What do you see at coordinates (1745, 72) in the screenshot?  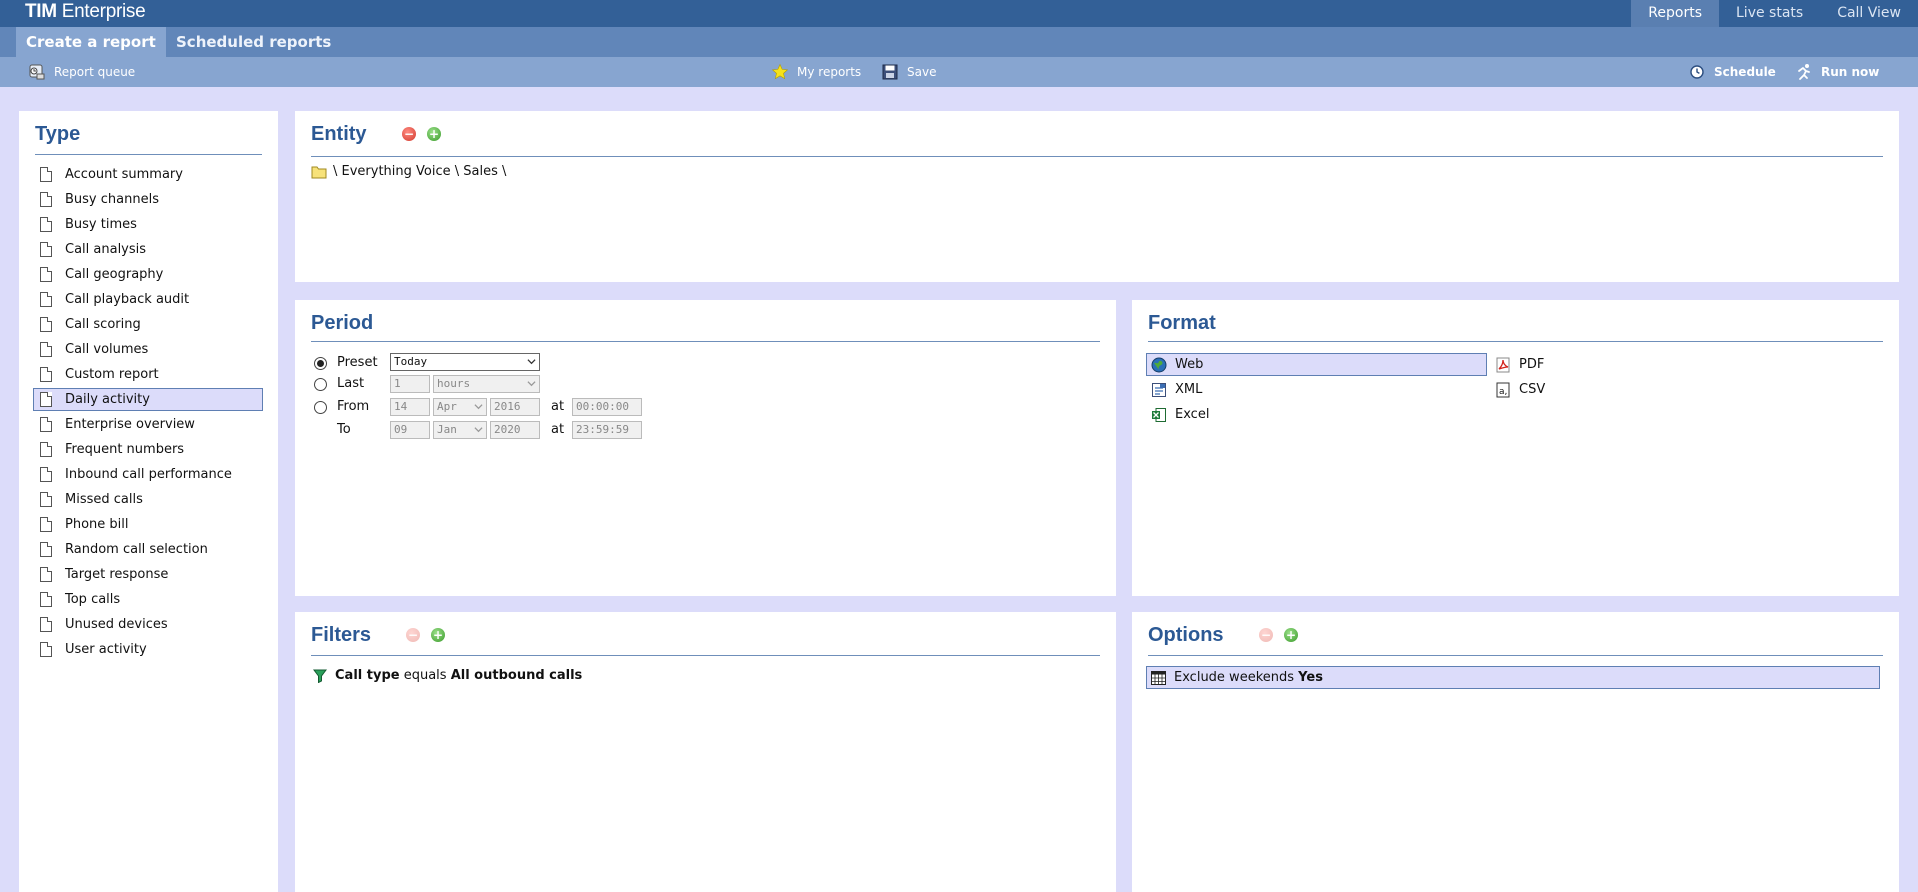 I see `schedule-label: Schedule` at bounding box center [1745, 72].